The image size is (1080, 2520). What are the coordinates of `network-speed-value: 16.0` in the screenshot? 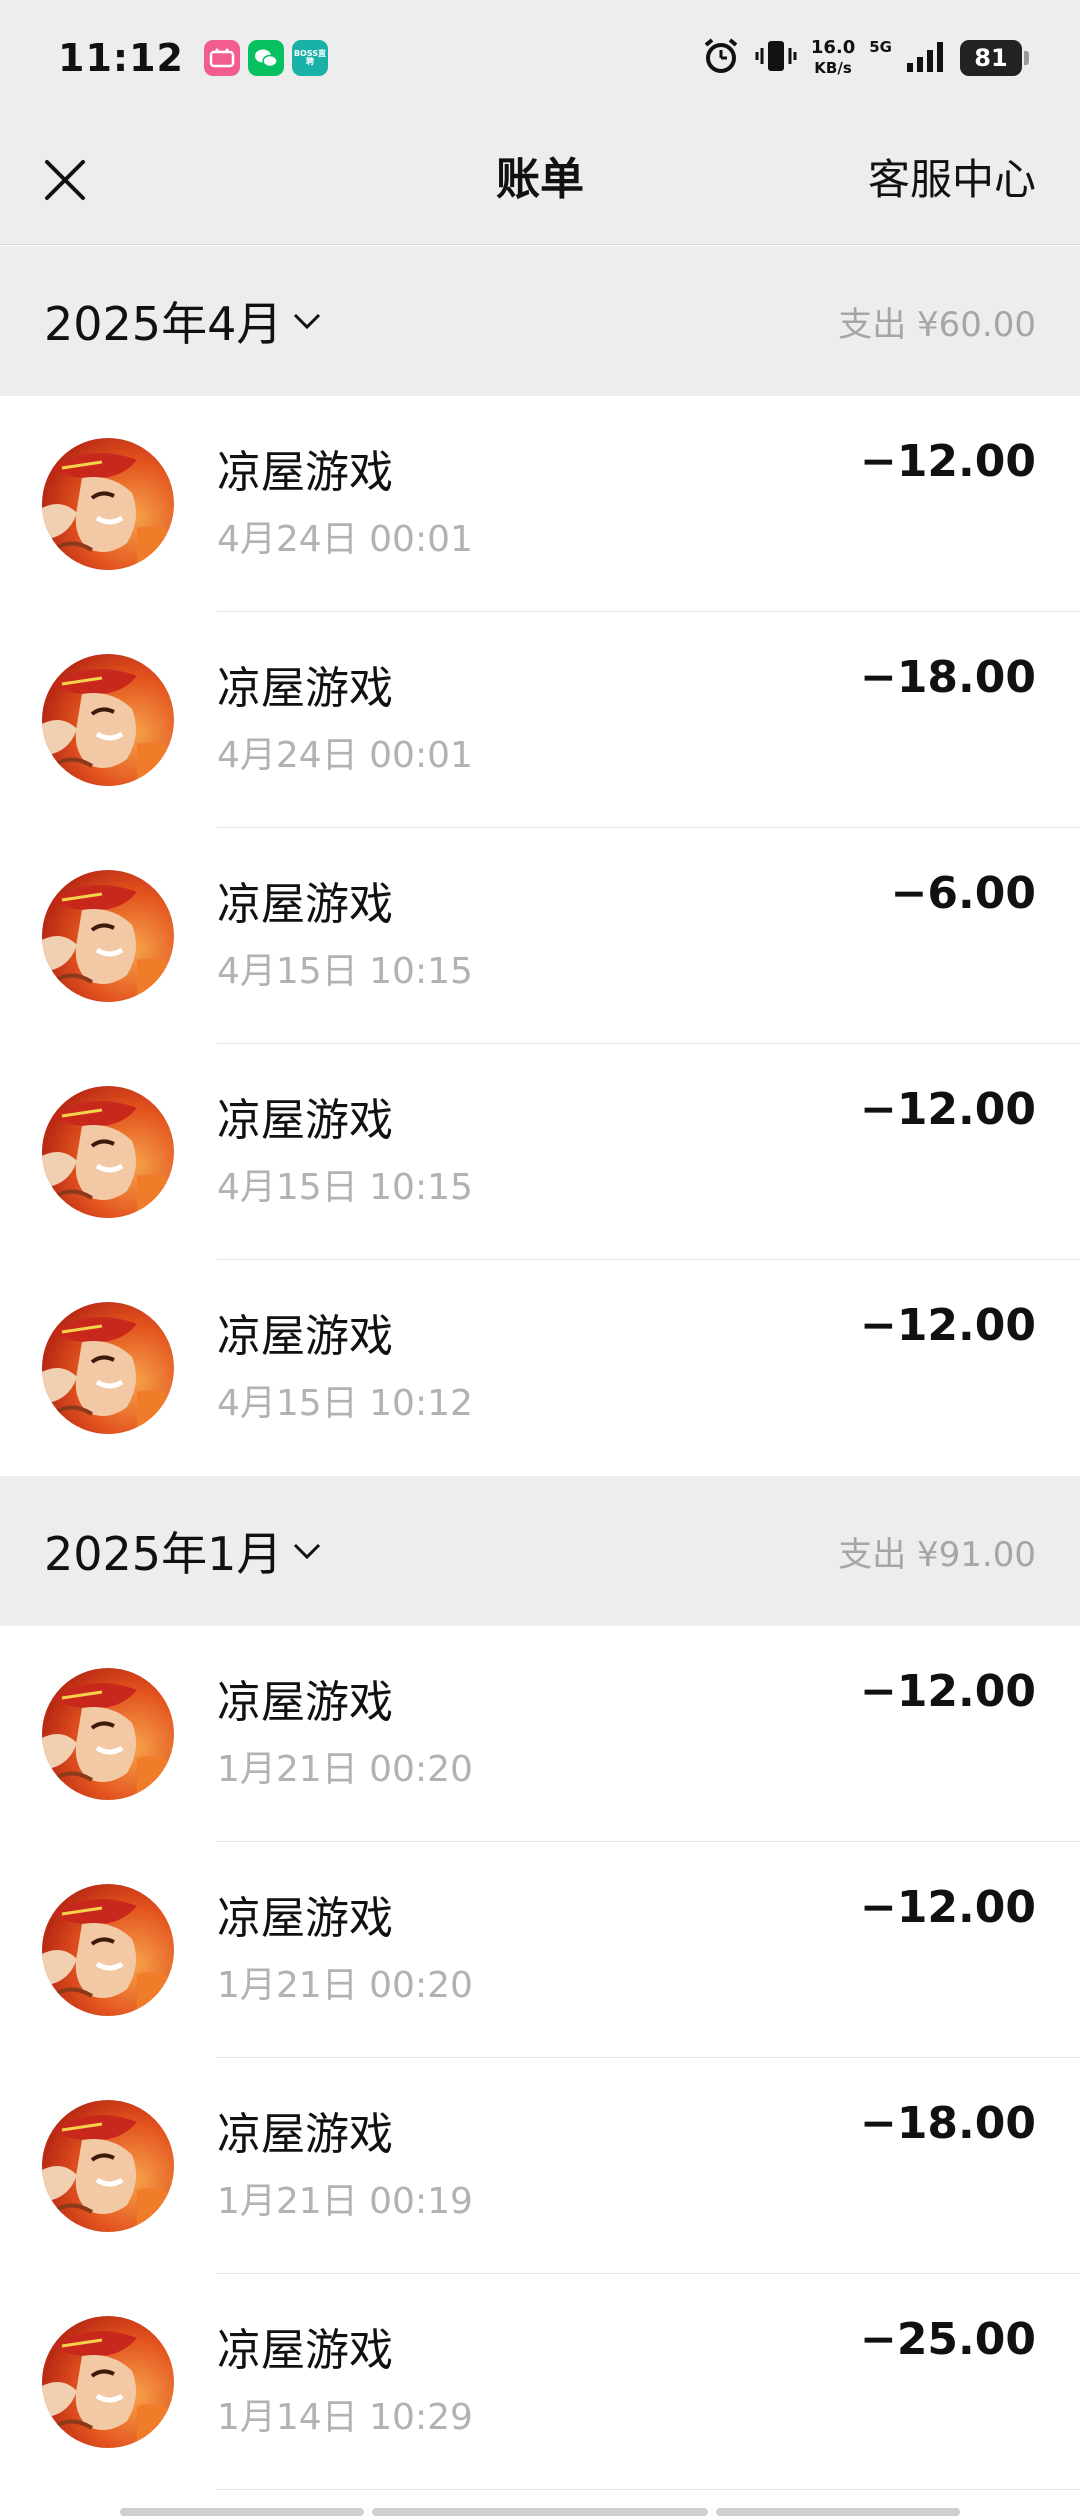 It's located at (833, 47).